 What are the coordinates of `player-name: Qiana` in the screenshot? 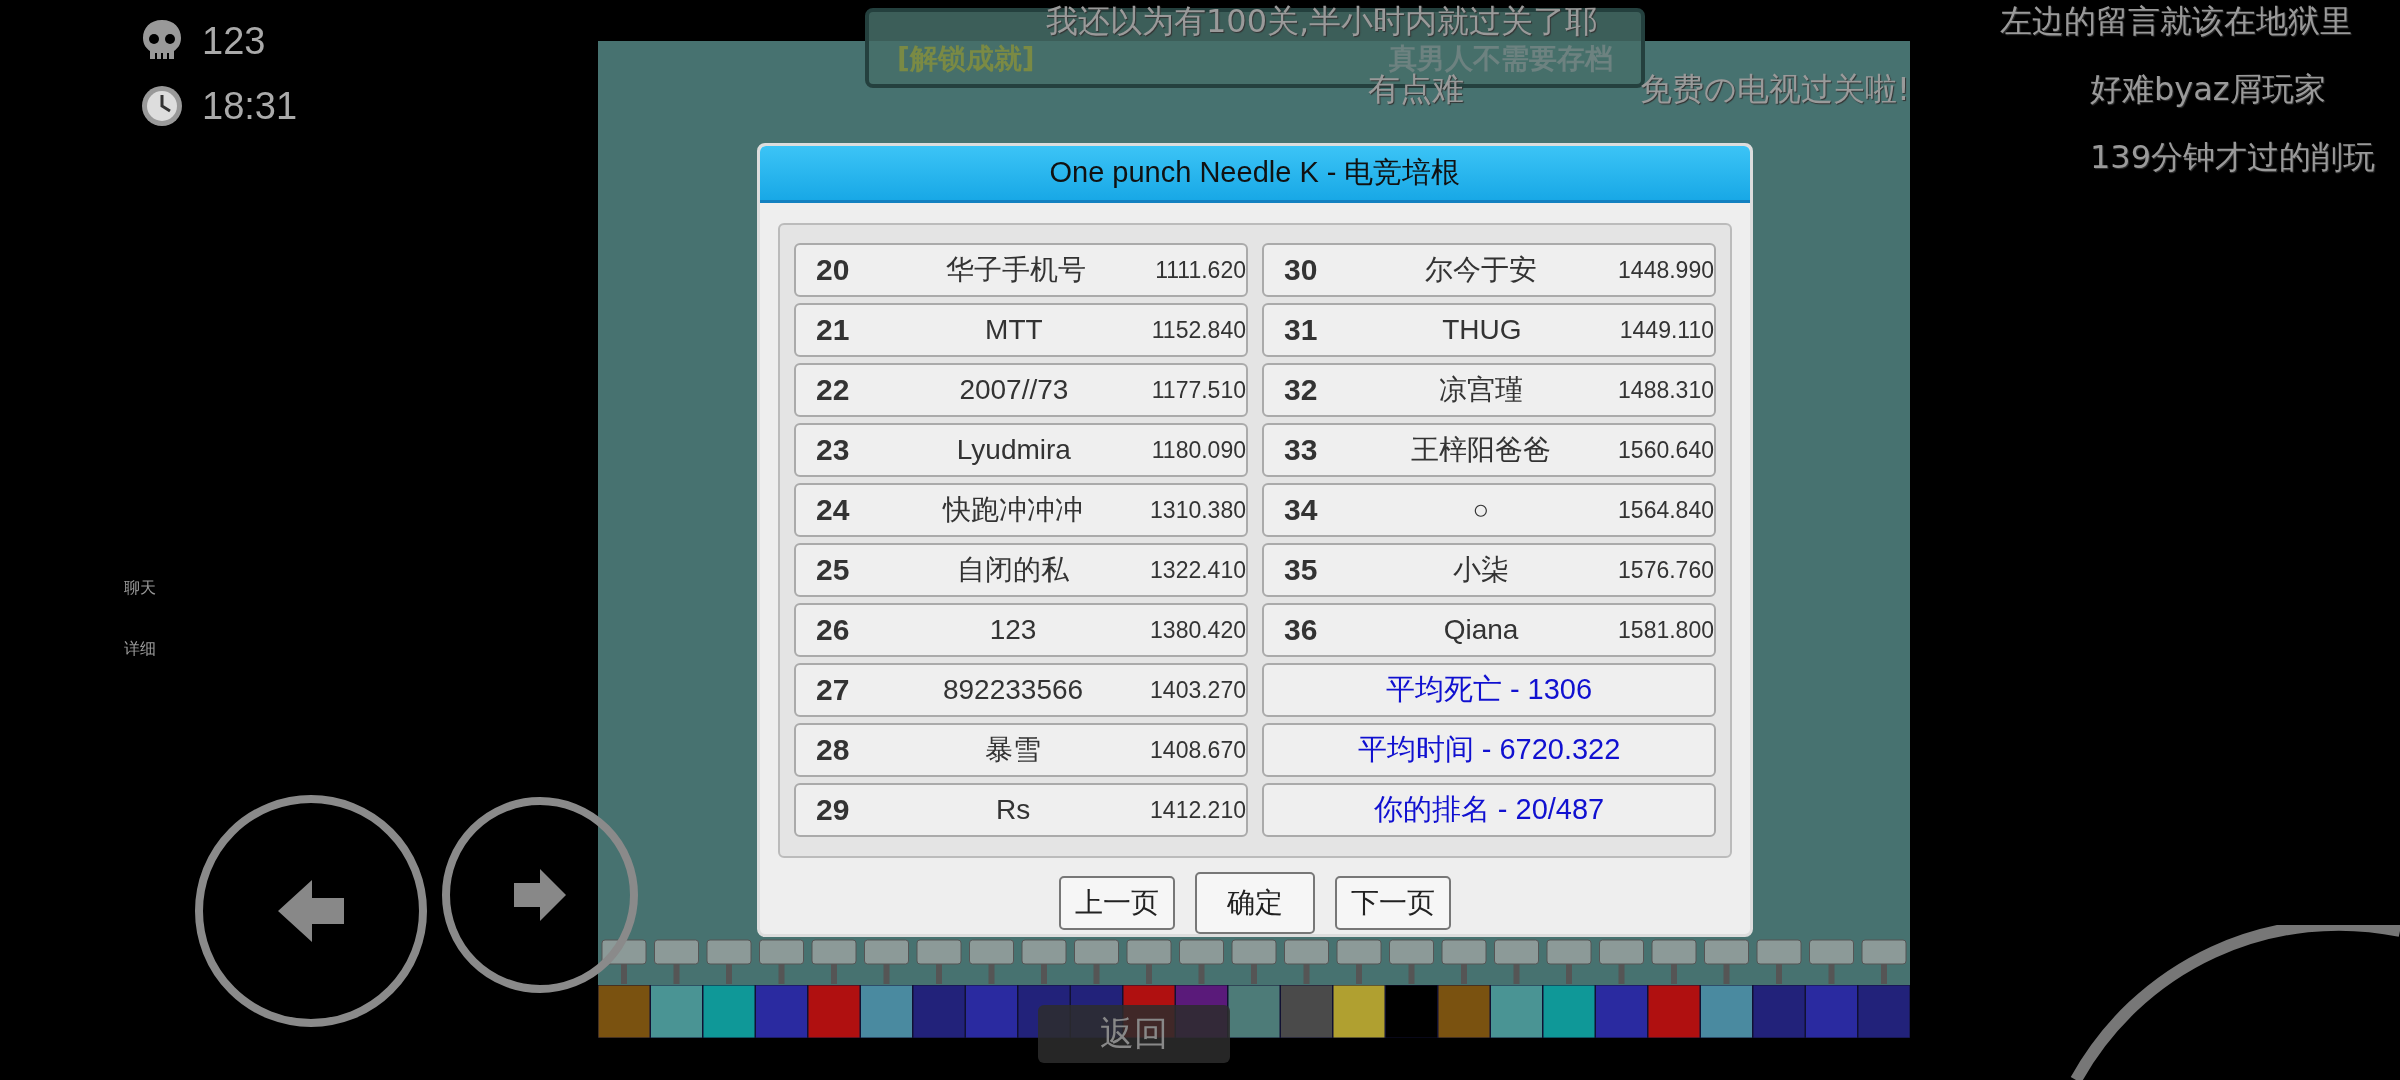 It's located at (1481, 630).